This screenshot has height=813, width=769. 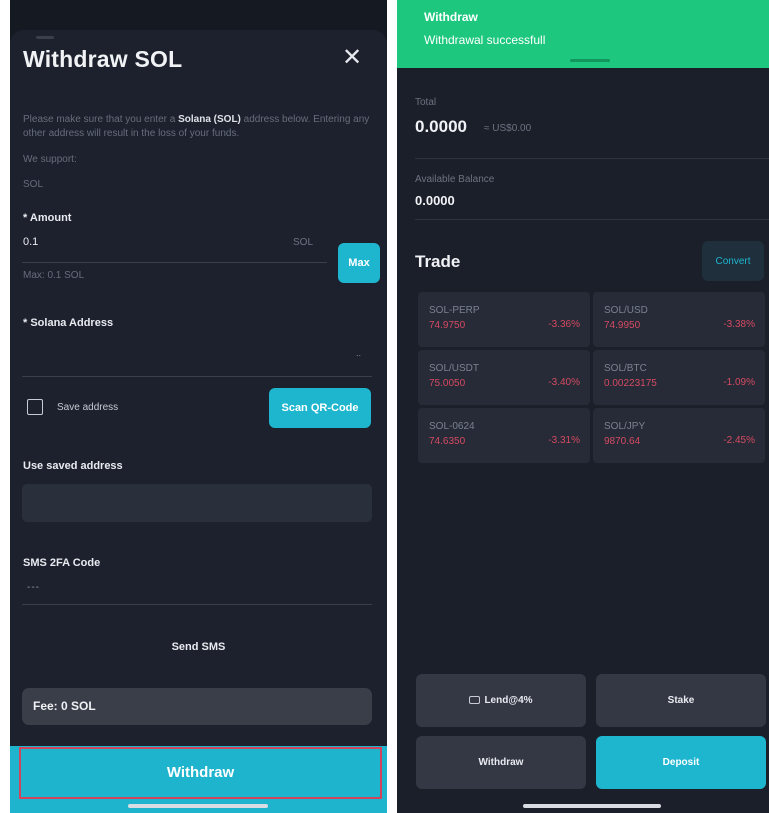 I want to click on market-name: SOL/USDT, so click(x=454, y=368).